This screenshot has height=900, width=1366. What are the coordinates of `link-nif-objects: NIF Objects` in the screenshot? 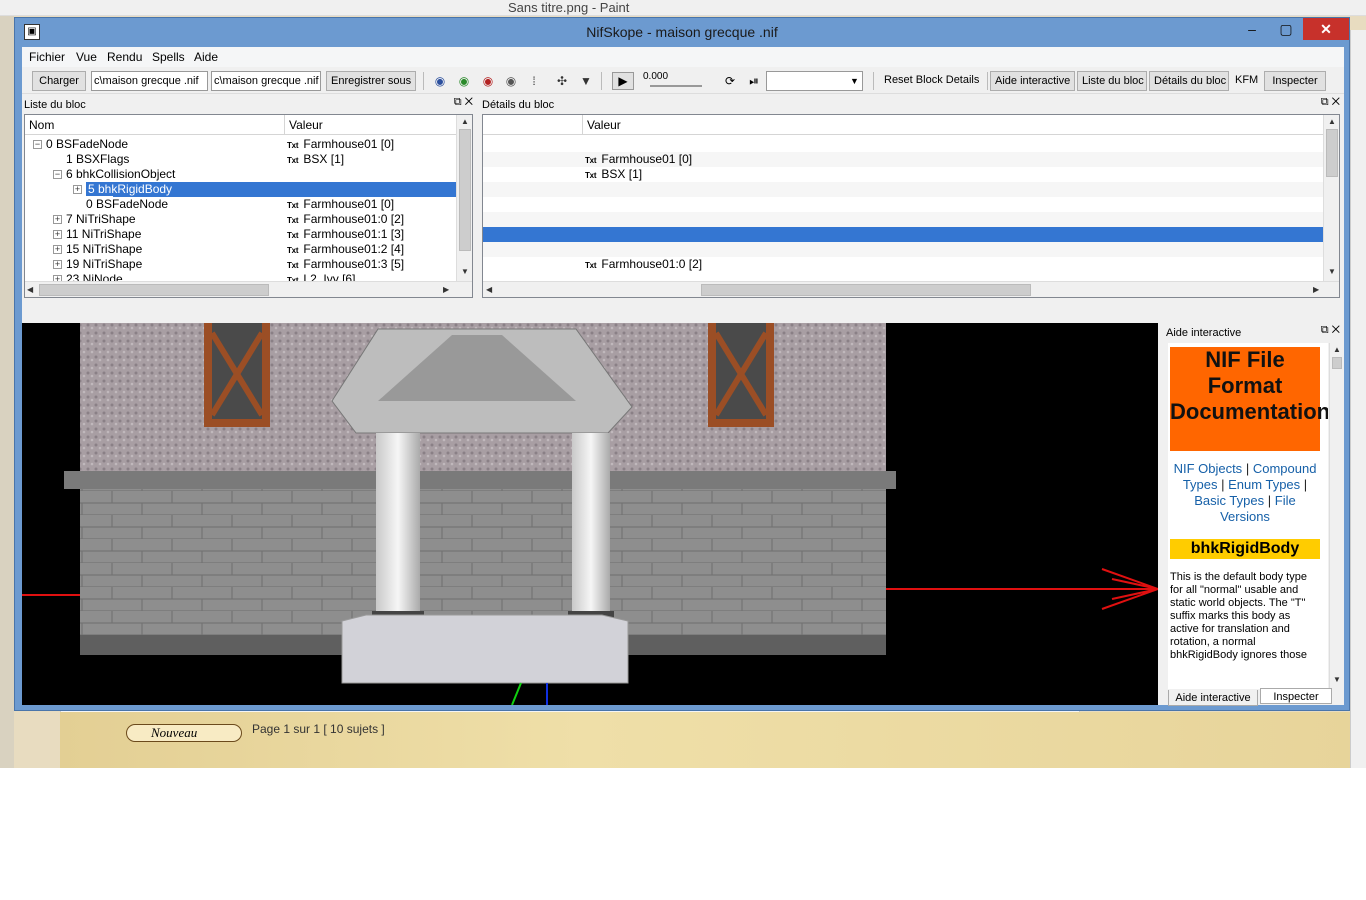 It's located at (1208, 468).